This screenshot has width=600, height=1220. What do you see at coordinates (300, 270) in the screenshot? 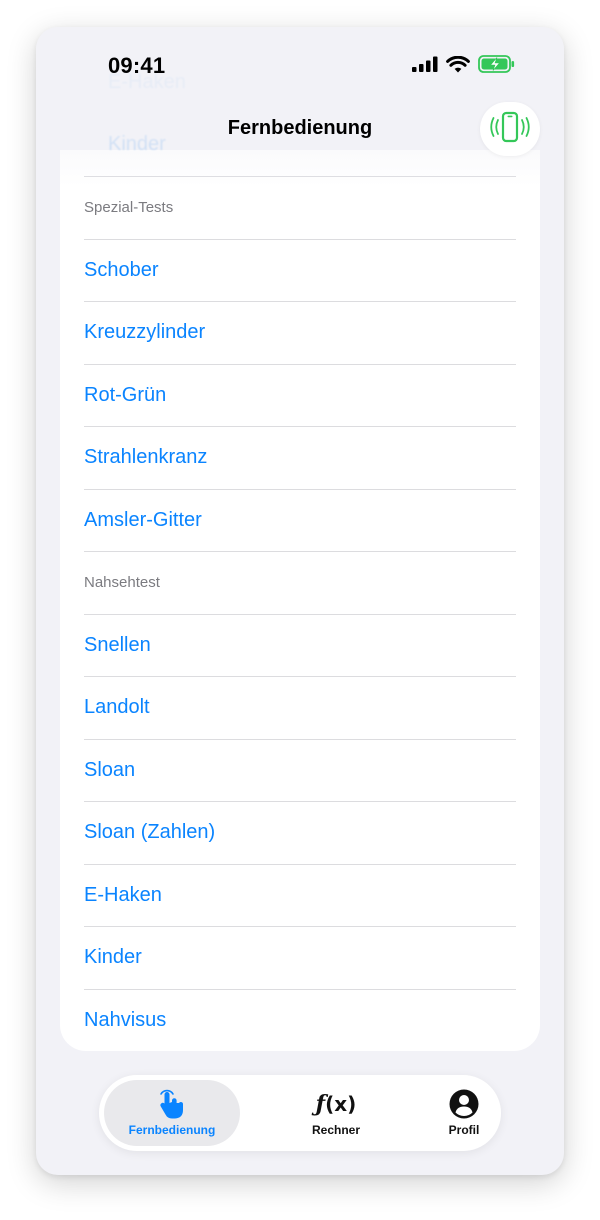
I see `list-item-schober: Schober` at bounding box center [300, 270].